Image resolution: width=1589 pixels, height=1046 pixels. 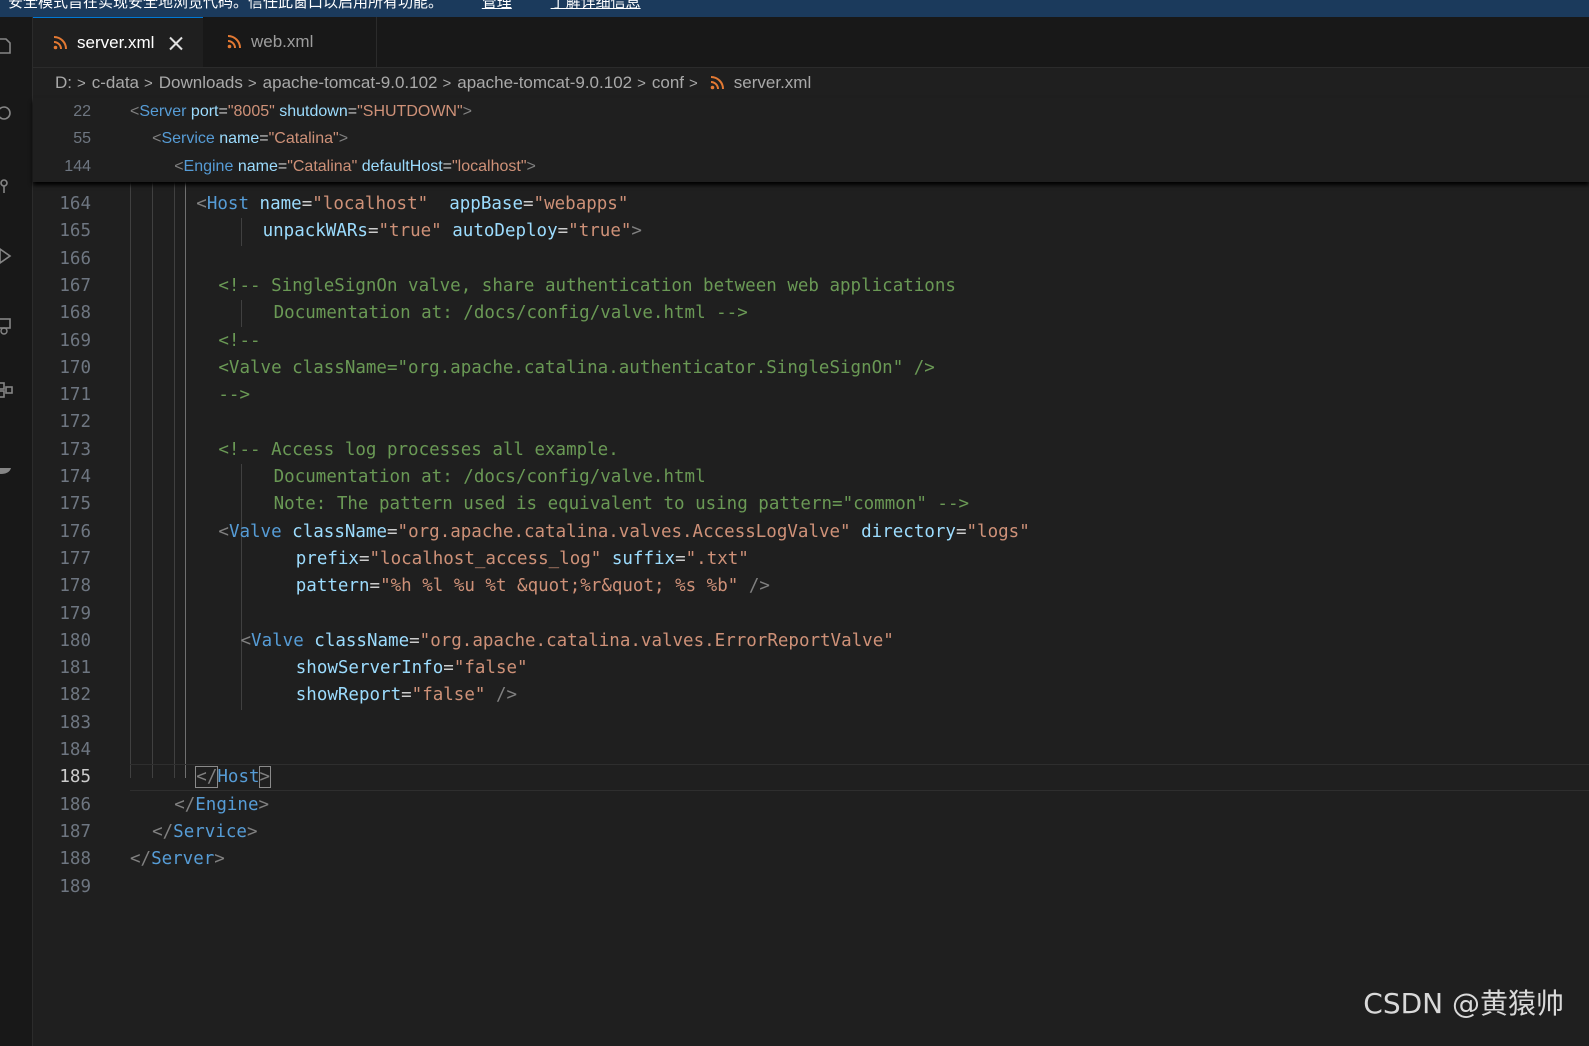 I want to click on code-token: "8005", so click(x=251, y=111).